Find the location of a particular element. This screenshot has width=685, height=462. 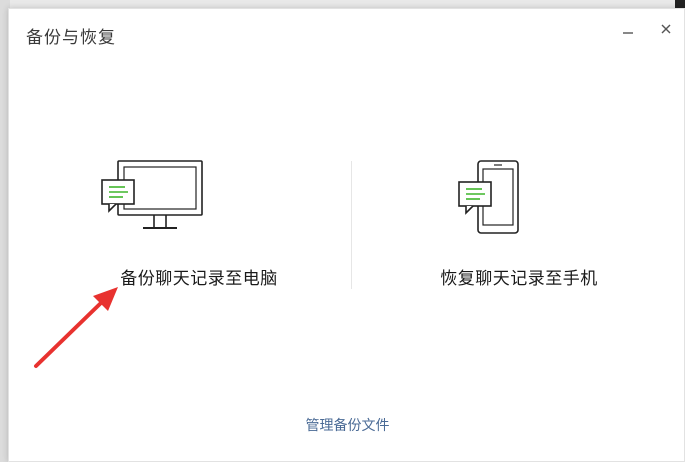

backup-to-computer-option: 备份聊天记录至电脑 is located at coordinates (199, 229).